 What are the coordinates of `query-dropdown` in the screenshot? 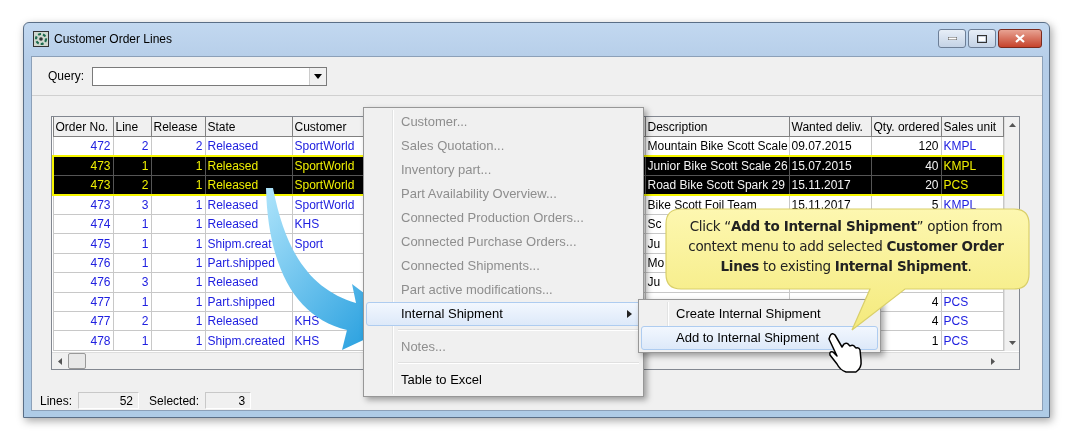 It's located at (209, 76).